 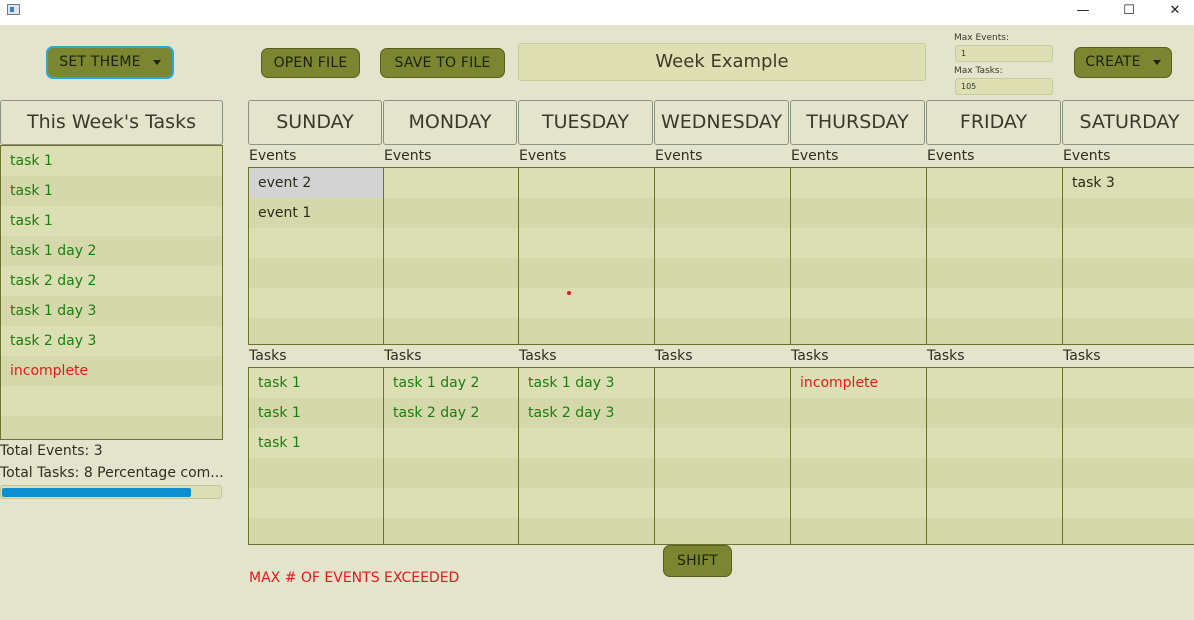 I want to click on save-to-file-button: SAVE TO FILE, so click(x=442, y=63).